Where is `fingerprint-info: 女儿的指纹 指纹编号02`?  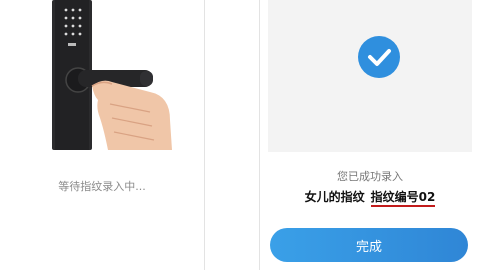 fingerprint-info: 女儿的指纹 指纹编号02 is located at coordinates (370, 197).